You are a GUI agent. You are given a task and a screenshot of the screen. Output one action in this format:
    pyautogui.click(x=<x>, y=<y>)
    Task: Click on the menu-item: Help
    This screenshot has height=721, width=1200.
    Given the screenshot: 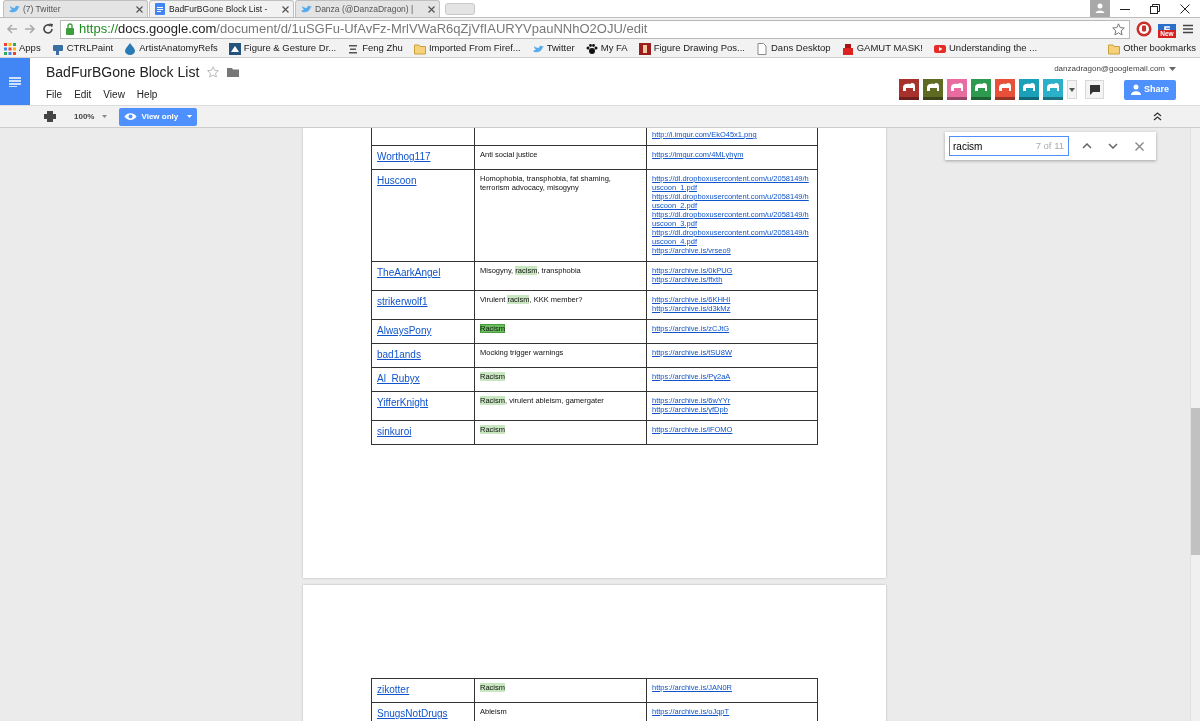 What is the action you would take?
    pyautogui.click(x=147, y=94)
    